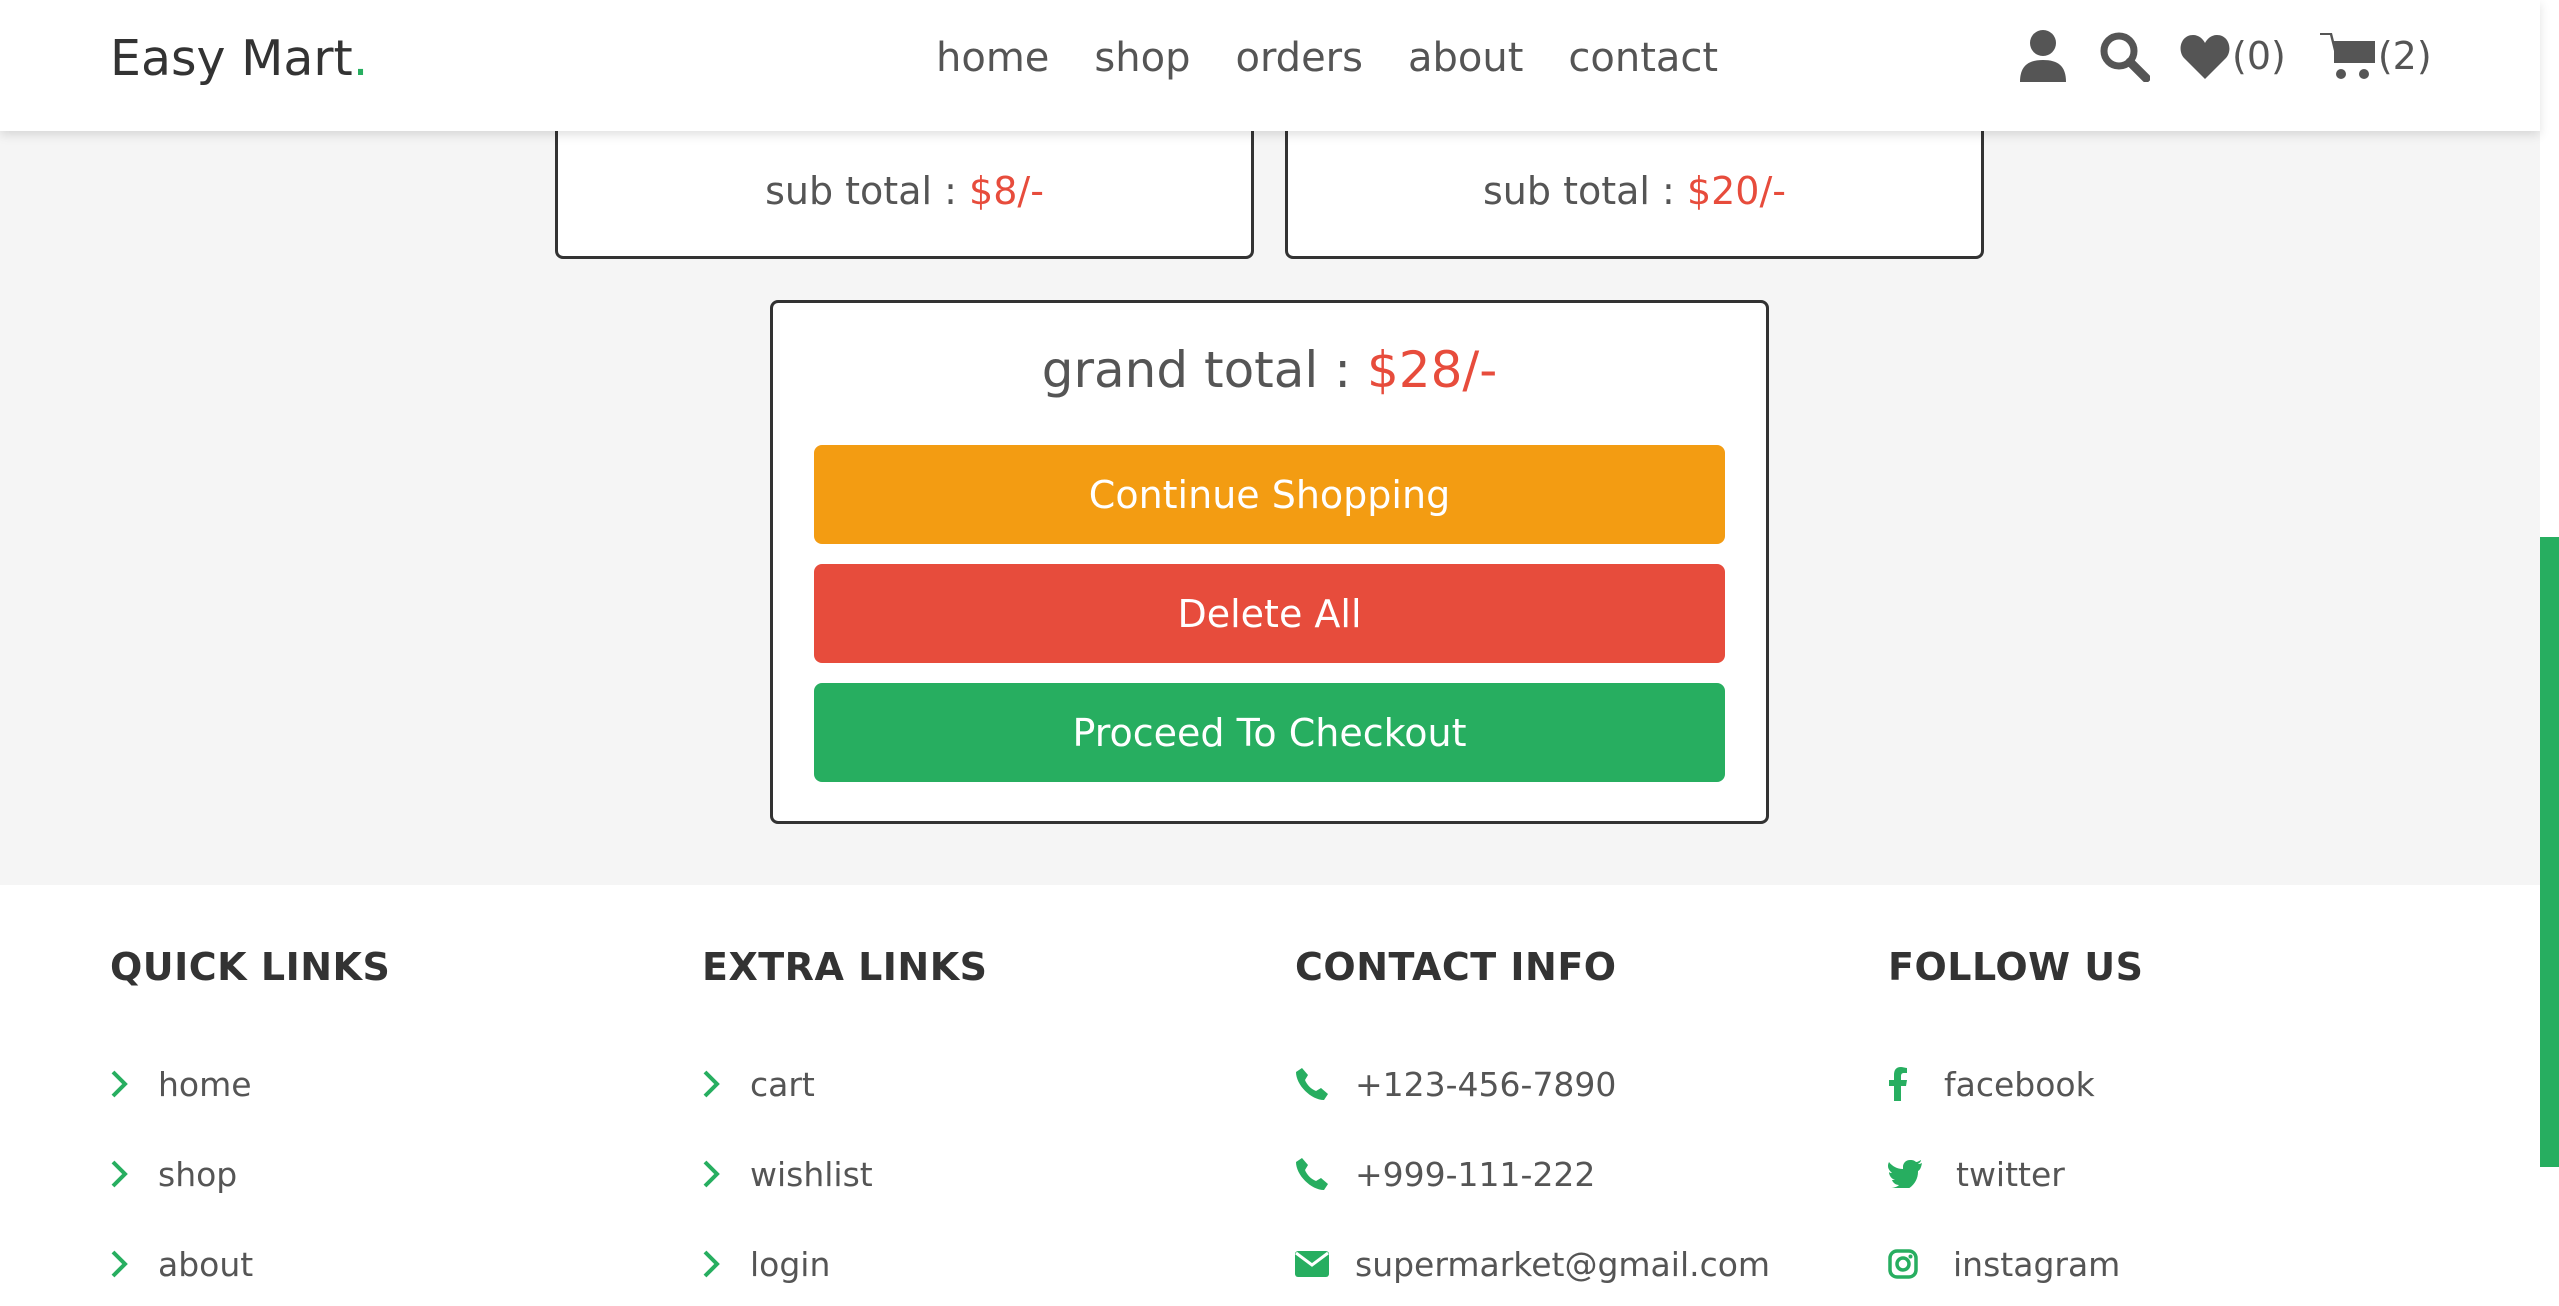 Image resolution: width=2559 pixels, height=1306 pixels. What do you see at coordinates (1142, 58) in the screenshot?
I see `nav-shop: shop` at bounding box center [1142, 58].